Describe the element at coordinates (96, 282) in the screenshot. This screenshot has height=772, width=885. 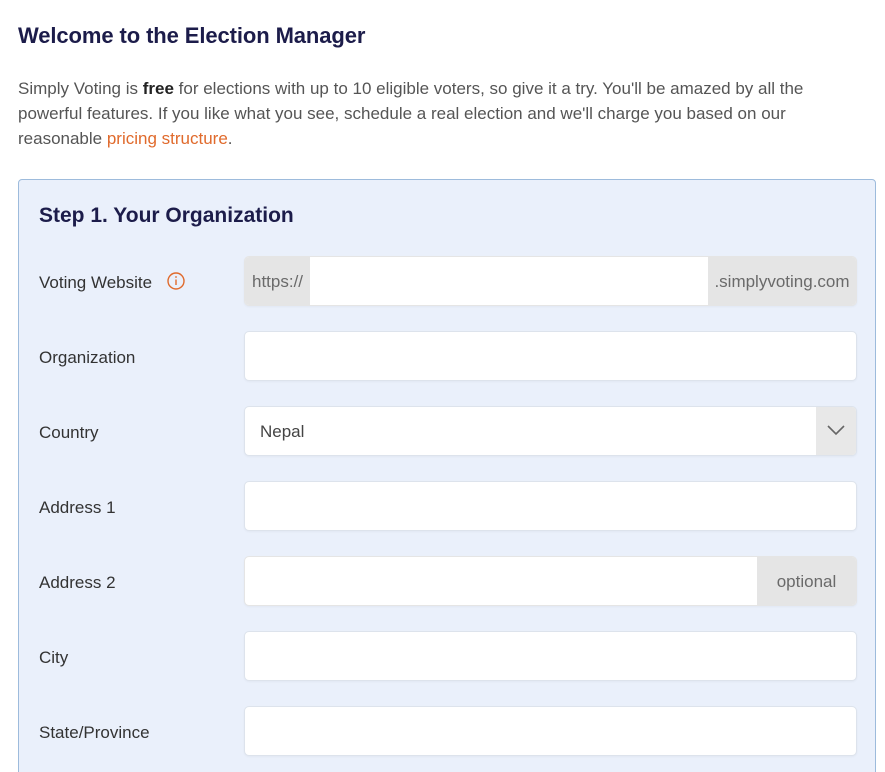
I see `voting-website-label: Voting Website` at that location.